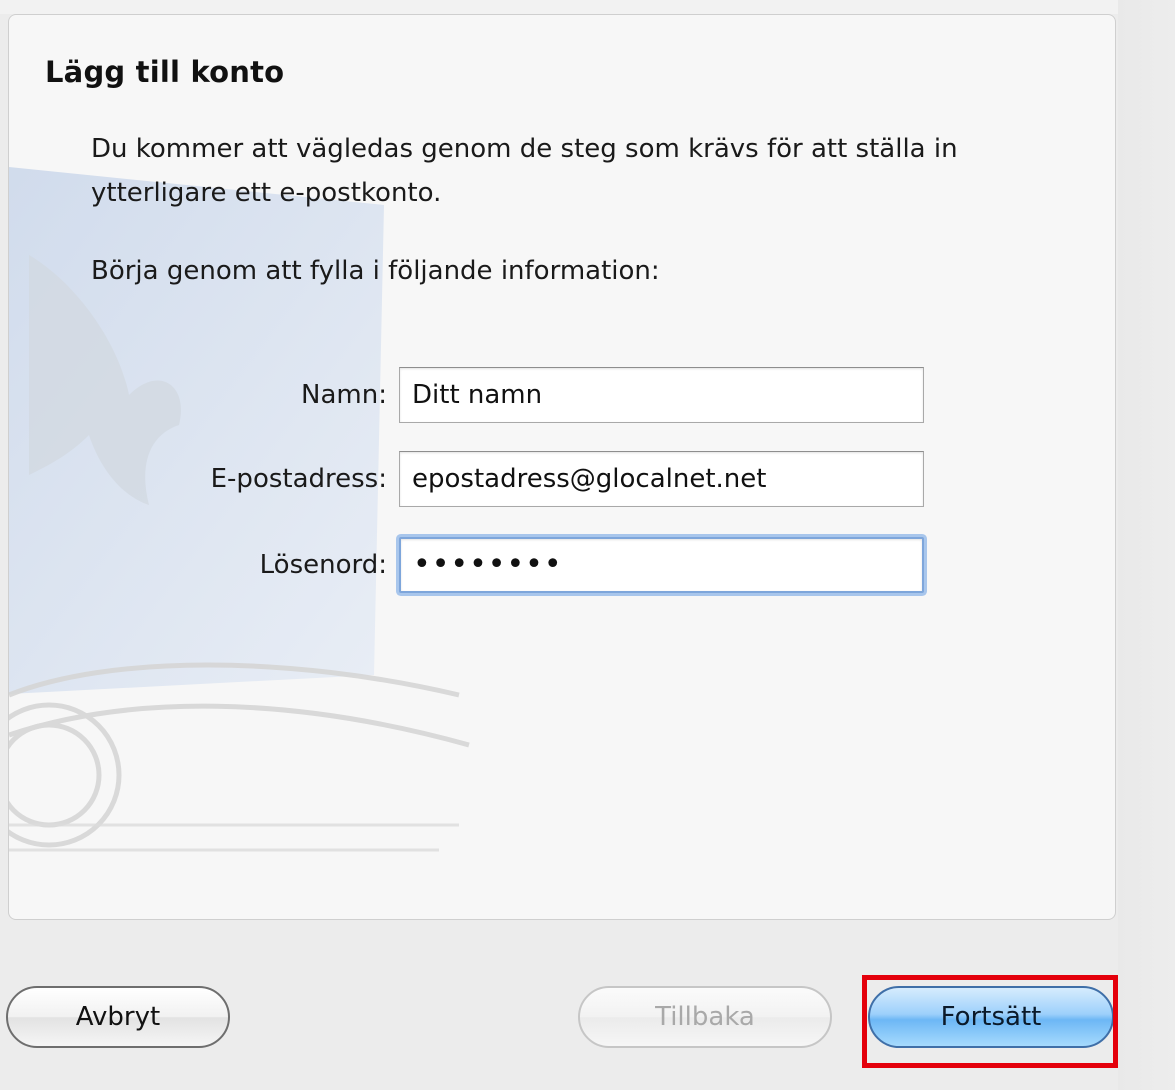 The width and height of the screenshot is (1175, 1090). What do you see at coordinates (118, 1017) in the screenshot?
I see `cancel-button: Avbryt` at bounding box center [118, 1017].